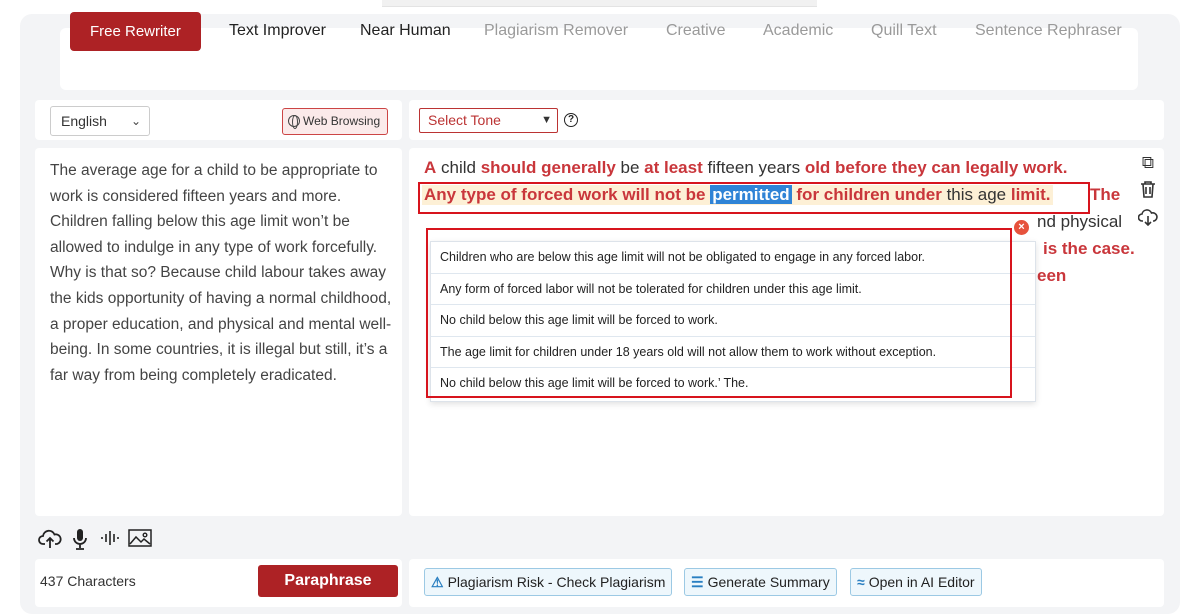 The width and height of the screenshot is (1184, 614). I want to click on help-icon: ?, so click(571, 120).